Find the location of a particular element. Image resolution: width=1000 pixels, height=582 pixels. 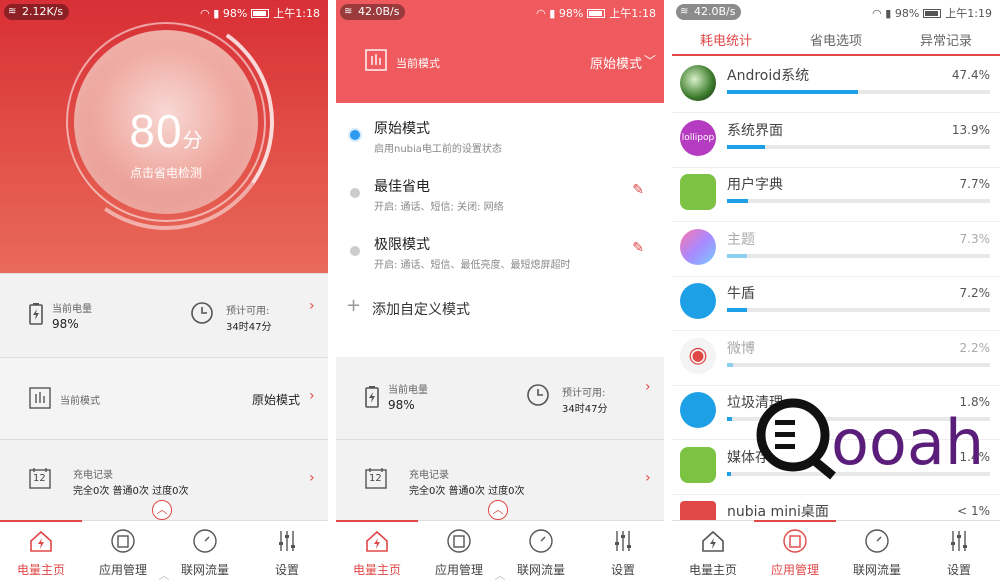

app-name: 牛盾 is located at coordinates (741, 294).